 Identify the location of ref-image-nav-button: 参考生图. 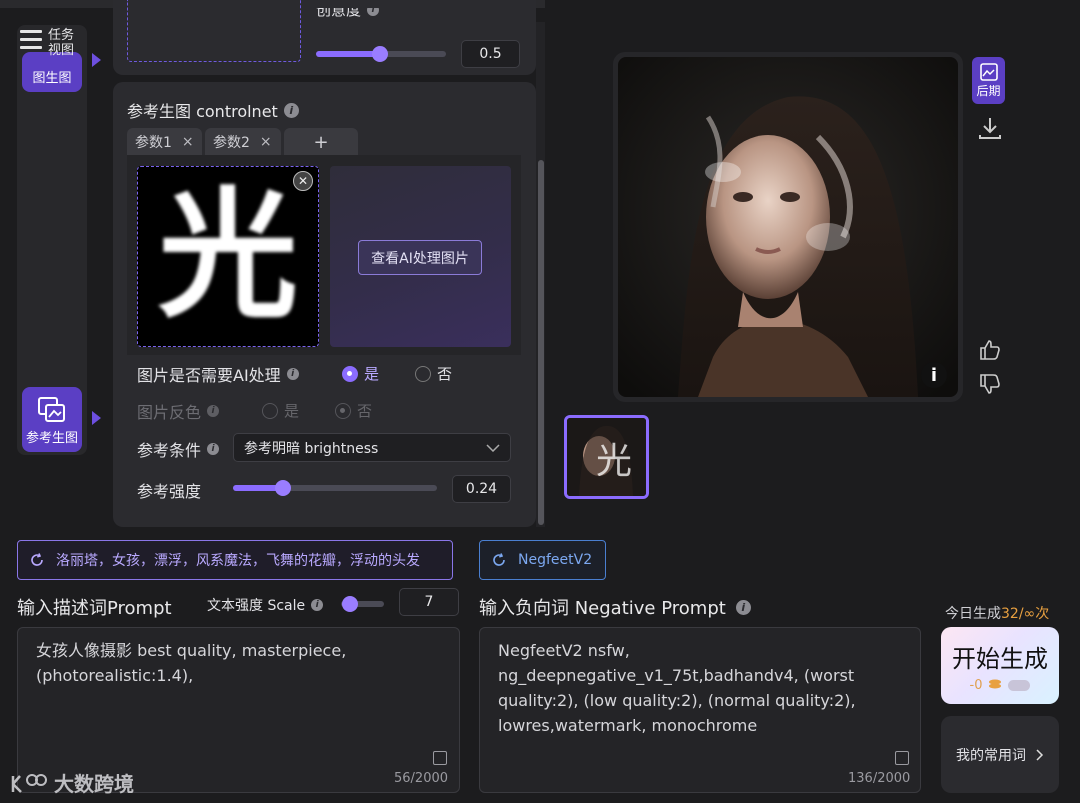
(52, 419).